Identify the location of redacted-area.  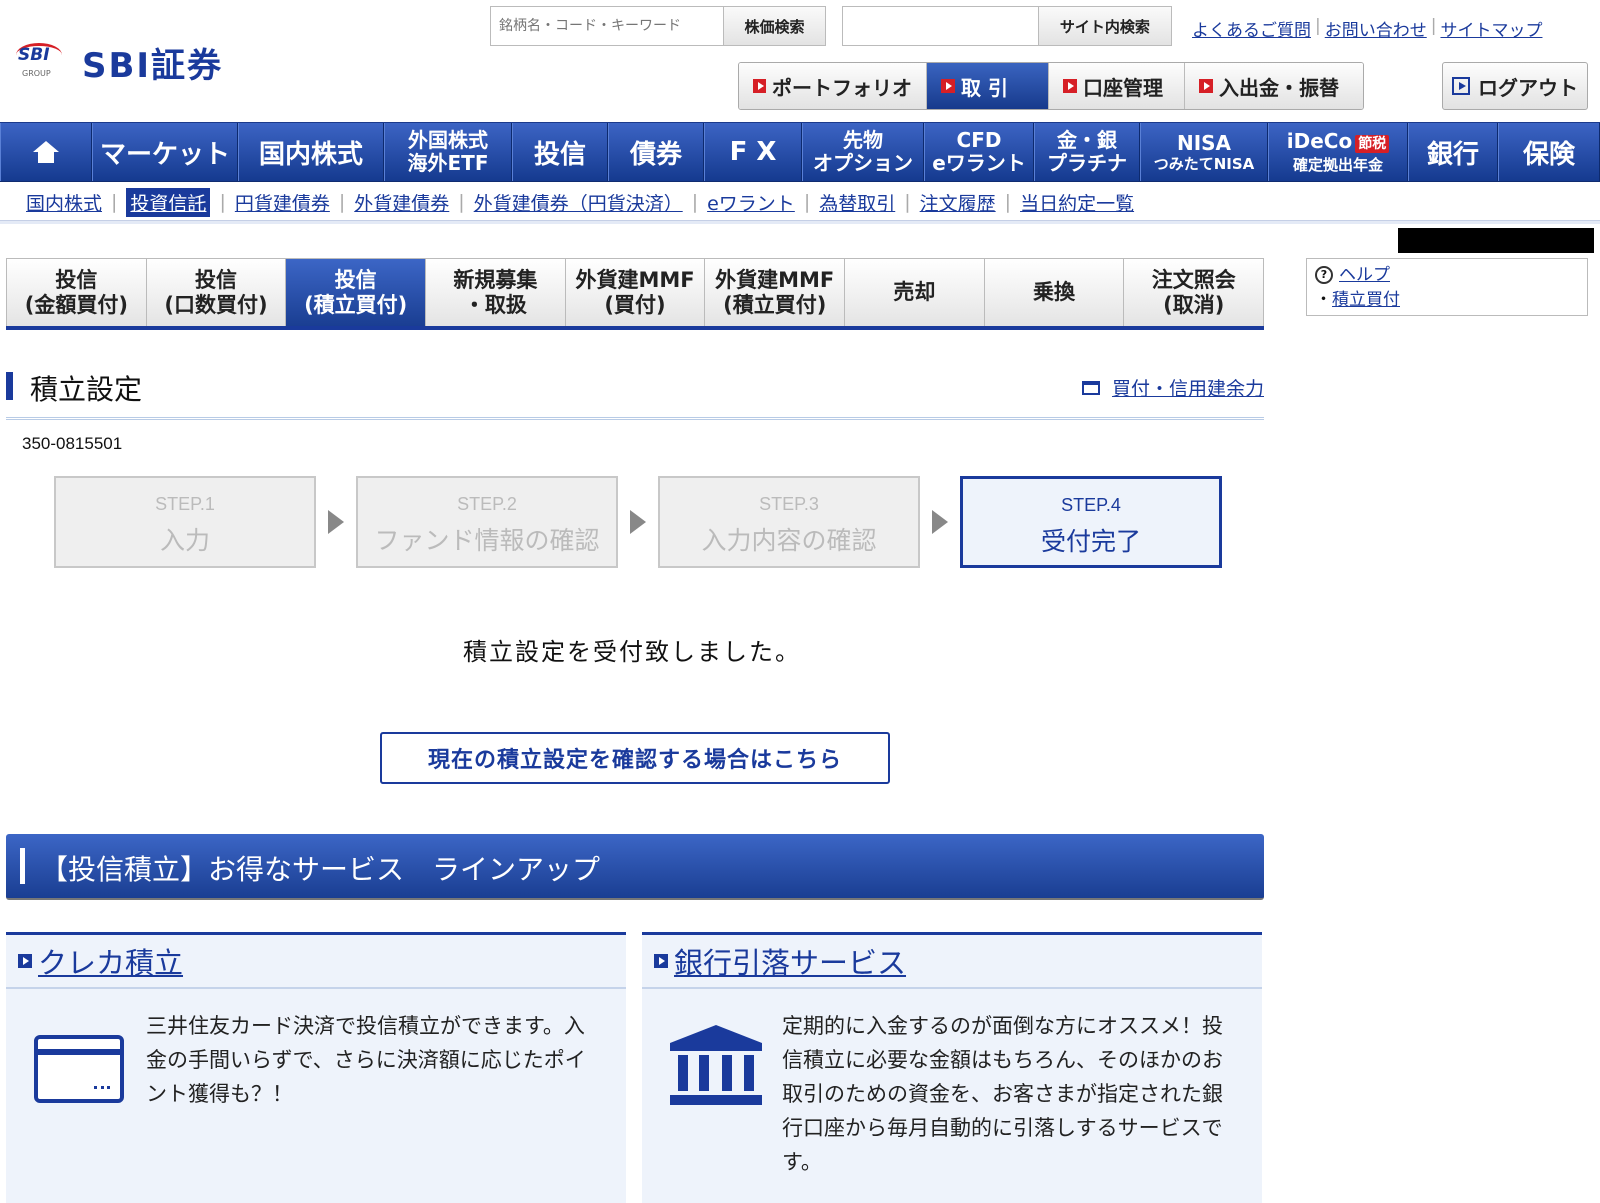
(1496, 240).